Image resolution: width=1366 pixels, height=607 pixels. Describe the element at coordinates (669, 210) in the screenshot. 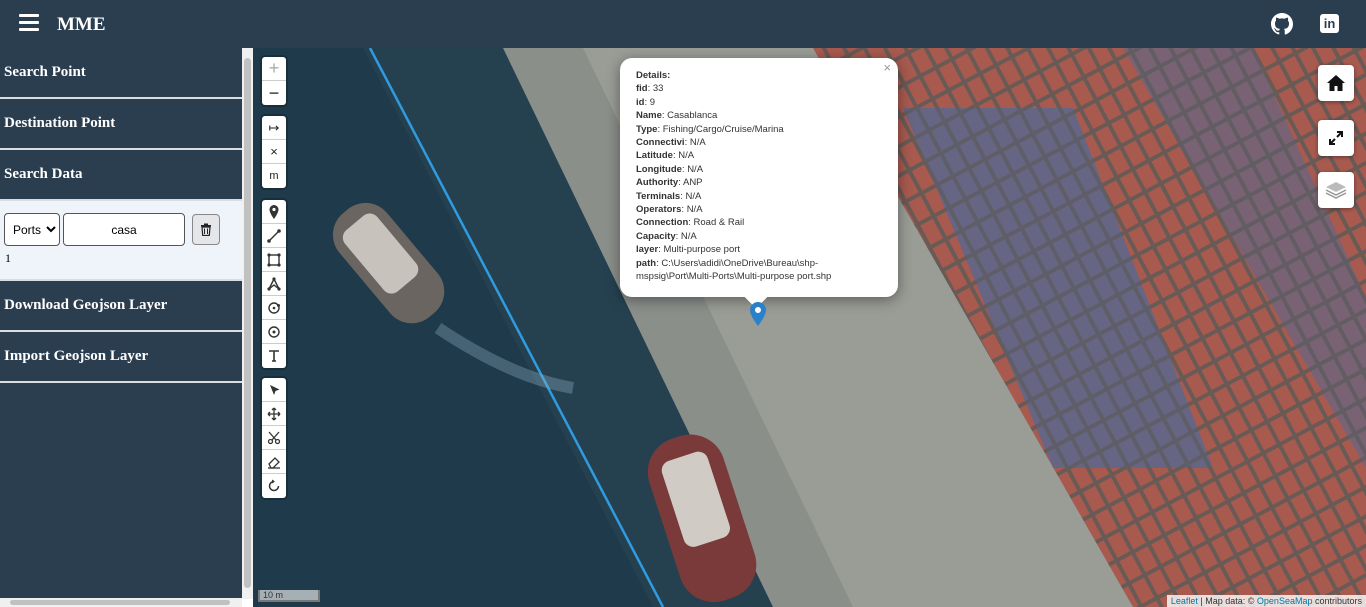

I see `popup-field-operators: Operators: N/A` at that location.